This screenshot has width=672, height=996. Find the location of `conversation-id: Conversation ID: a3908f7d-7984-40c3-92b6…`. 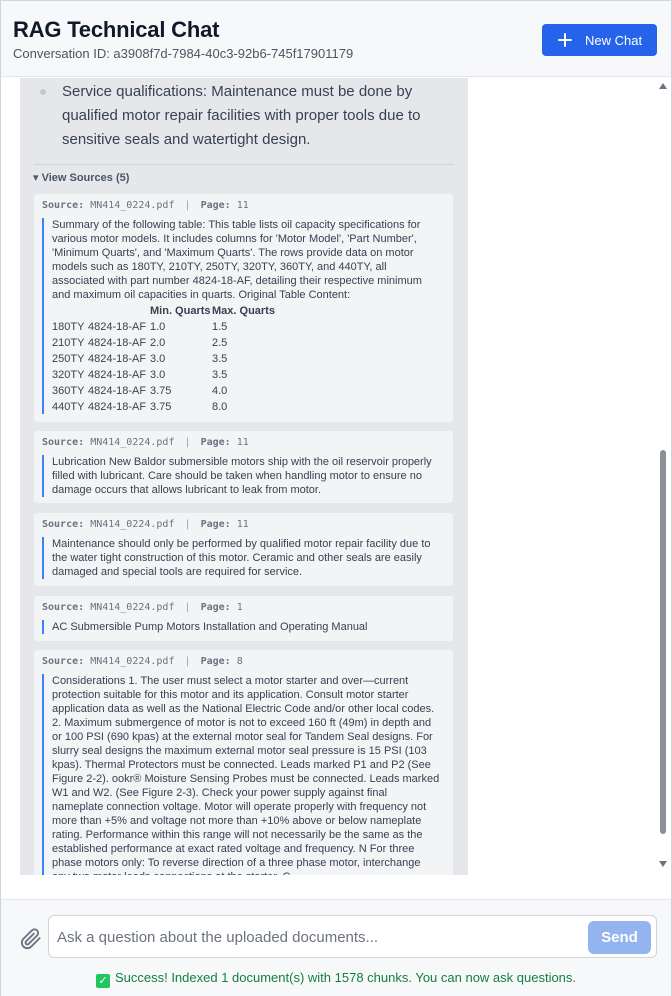

conversation-id: Conversation ID: a3908f7d-7984-40c3-92b6… is located at coordinates (183, 53).